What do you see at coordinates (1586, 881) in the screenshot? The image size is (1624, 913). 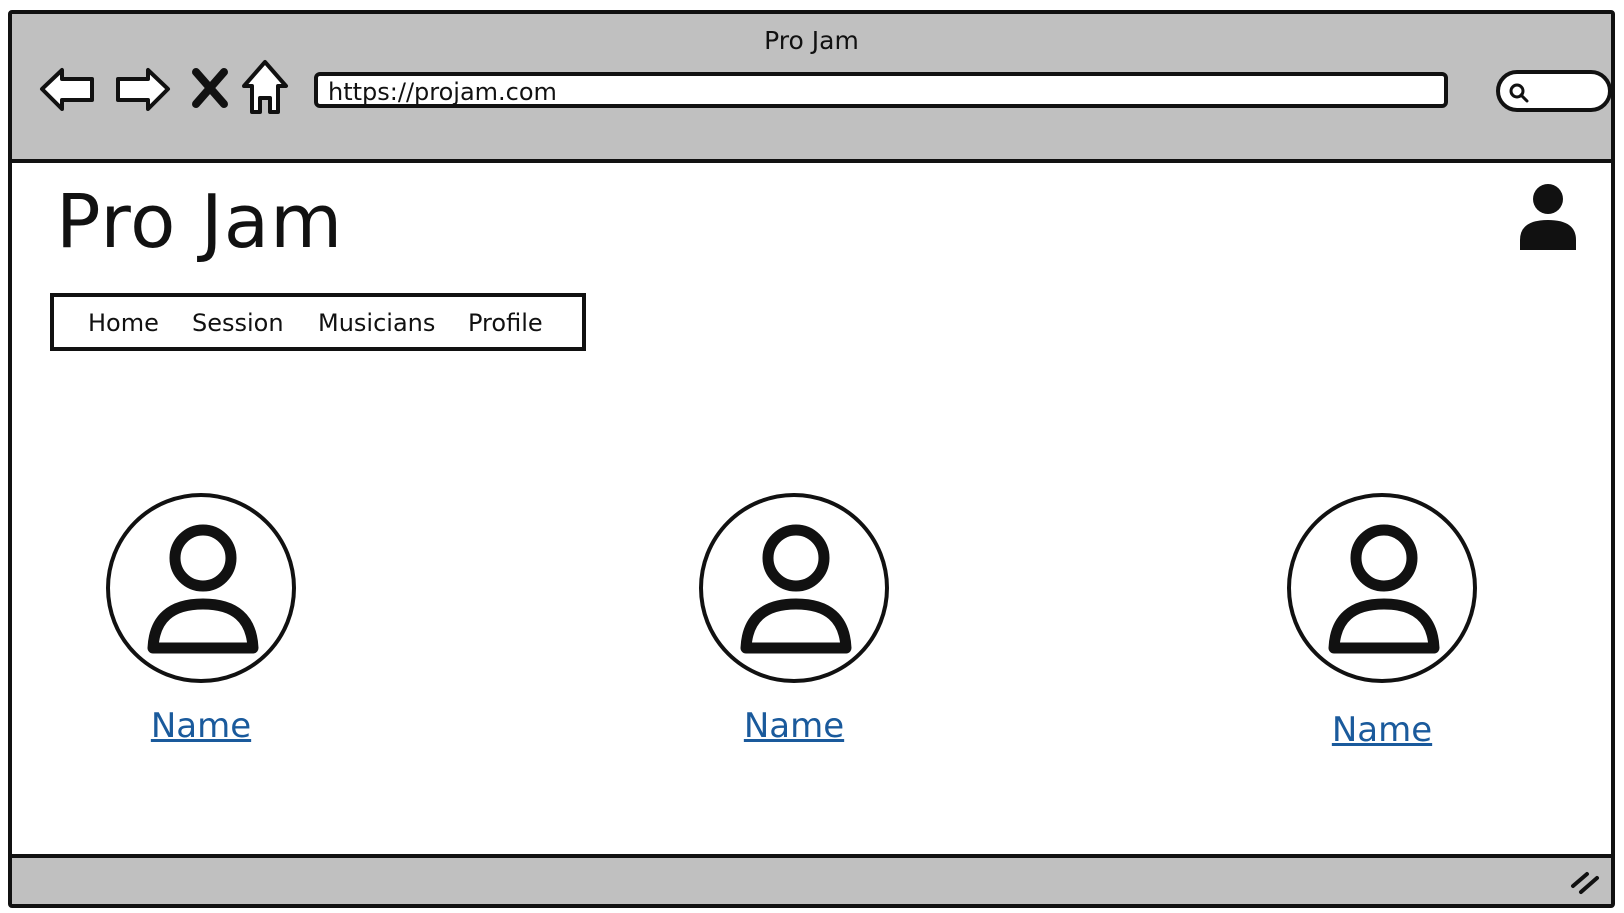 I see `resize-handle-icon` at bounding box center [1586, 881].